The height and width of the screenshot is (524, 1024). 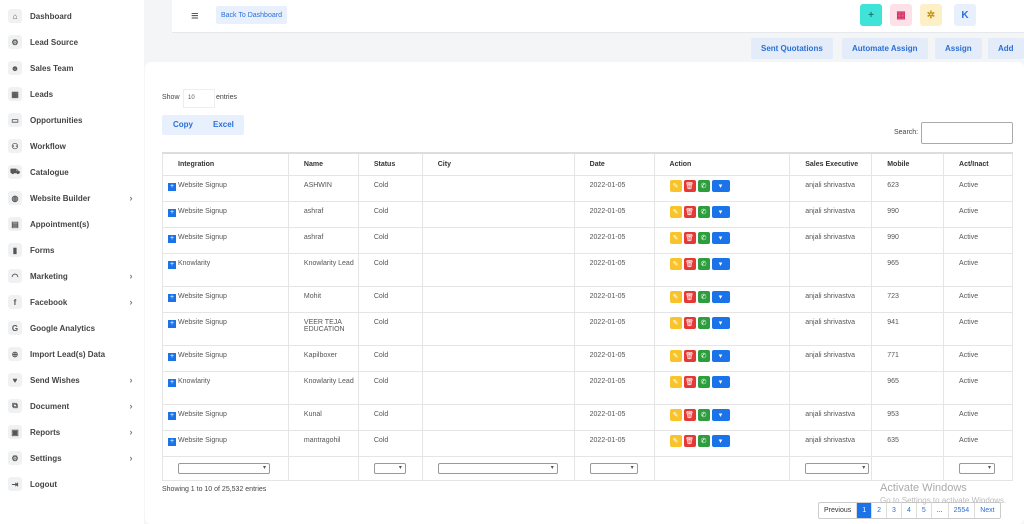 I want to click on column-header-name: Name, so click(x=323, y=164).